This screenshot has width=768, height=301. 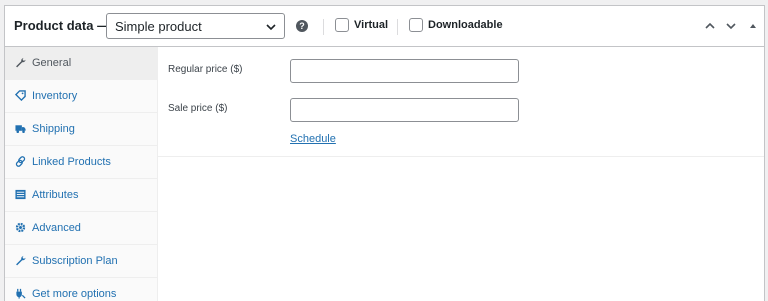 I want to click on tab-get-more-options: Get more options, so click(x=81, y=289).